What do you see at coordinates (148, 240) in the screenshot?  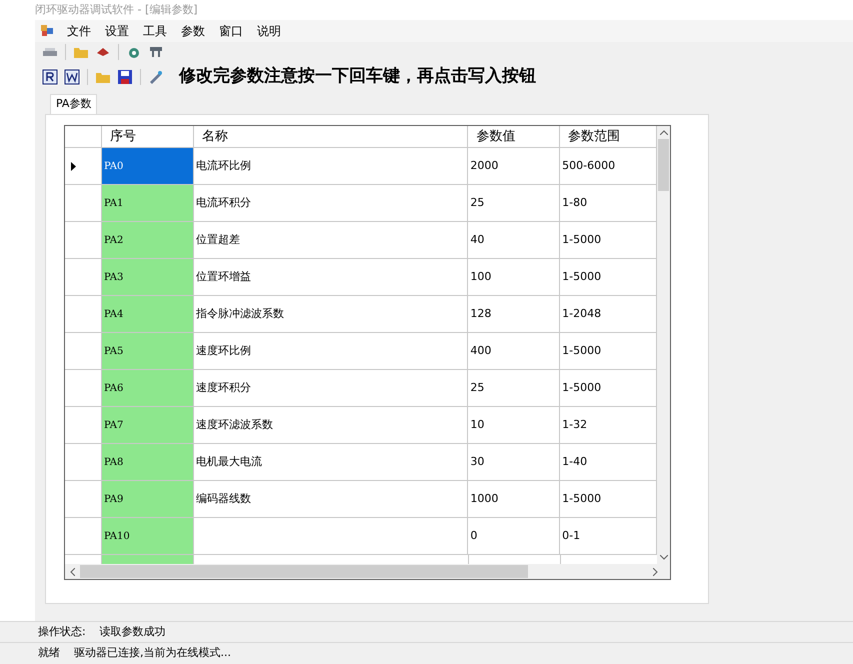 I see `table-cell: PA2` at bounding box center [148, 240].